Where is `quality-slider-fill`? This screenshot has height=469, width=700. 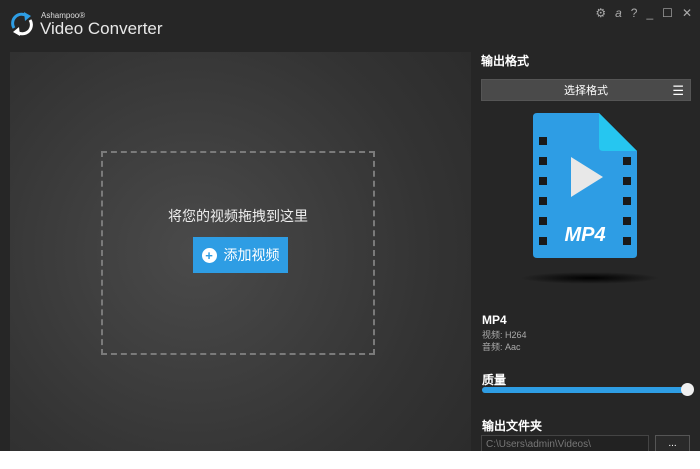 quality-slider-fill is located at coordinates (585, 390).